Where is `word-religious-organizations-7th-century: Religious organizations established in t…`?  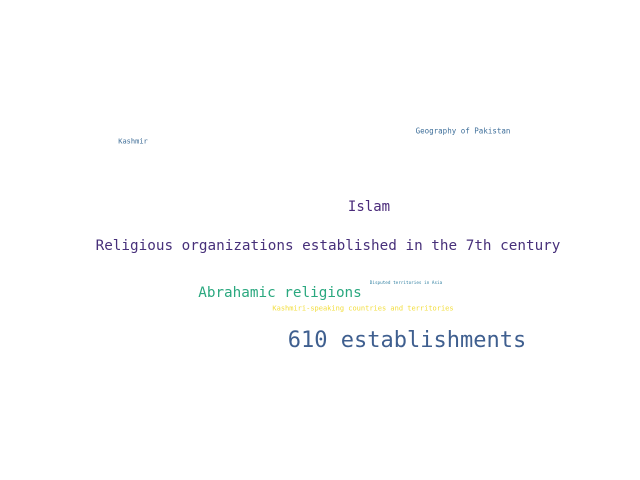 word-religious-organizations-7th-century: Religious organizations established in t… is located at coordinates (328, 245).